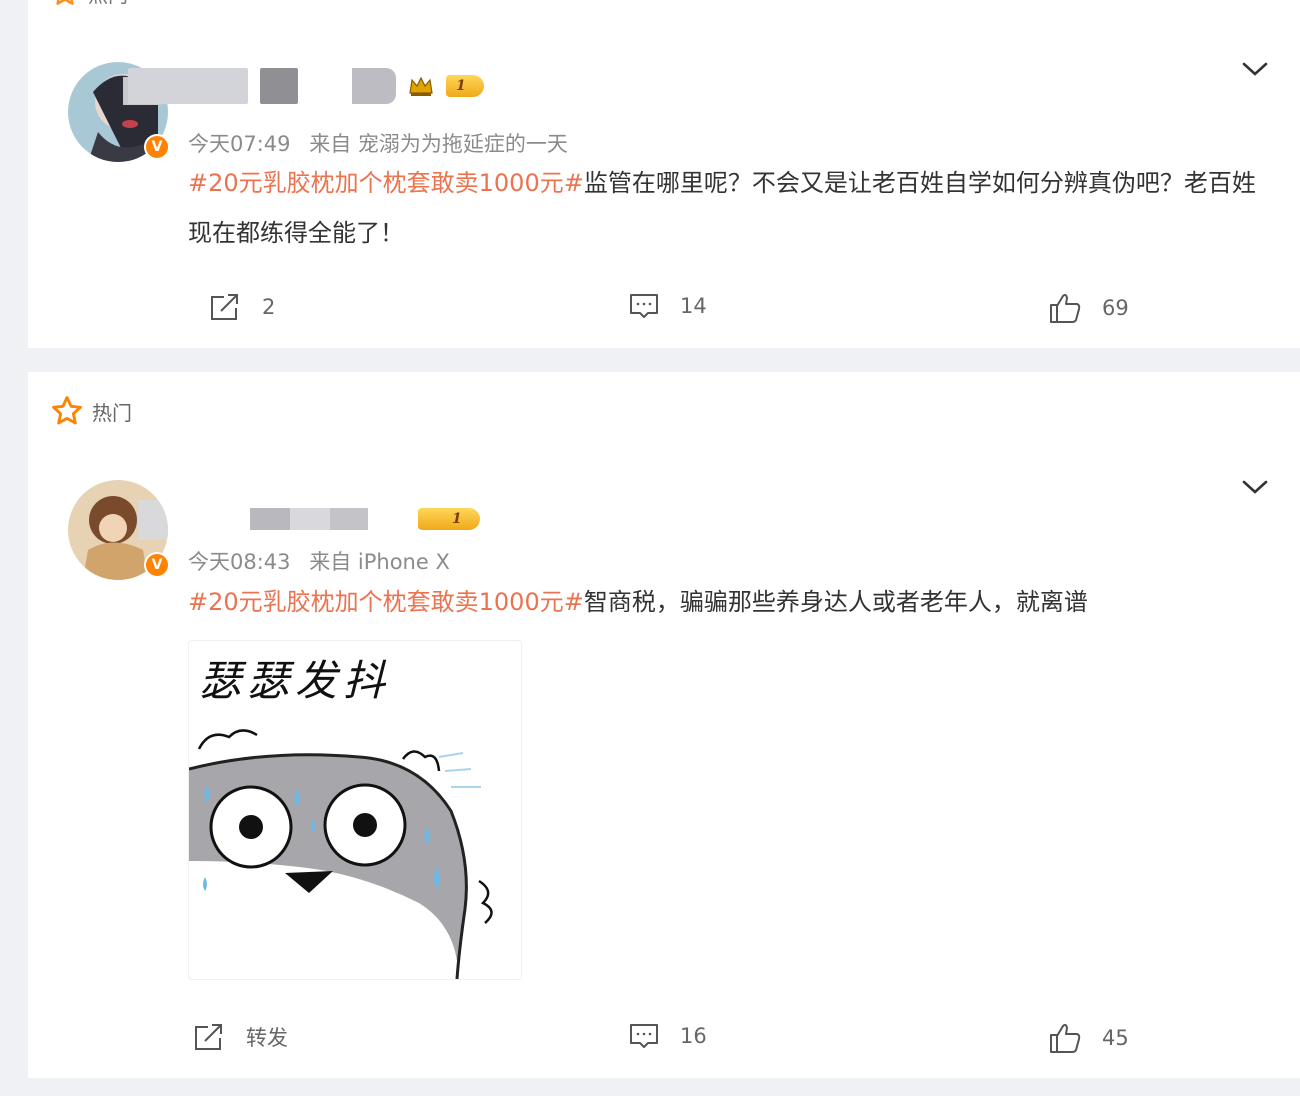 The width and height of the screenshot is (1300, 1096). What do you see at coordinates (269, 307) in the screenshot?
I see `repost-count: 2` at bounding box center [269, 307].